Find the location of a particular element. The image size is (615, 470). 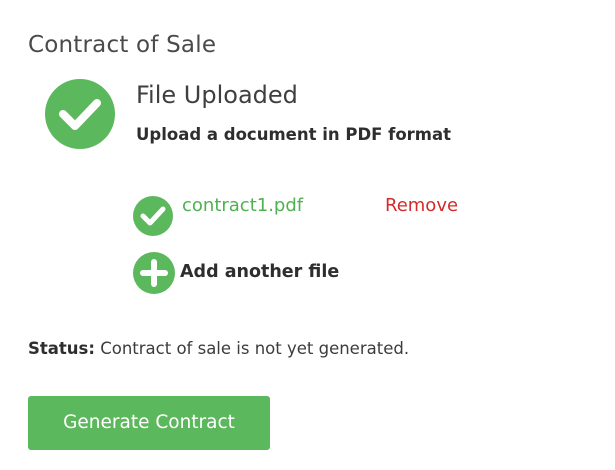

plus-circle-icon is located at coordinates (154, 273).